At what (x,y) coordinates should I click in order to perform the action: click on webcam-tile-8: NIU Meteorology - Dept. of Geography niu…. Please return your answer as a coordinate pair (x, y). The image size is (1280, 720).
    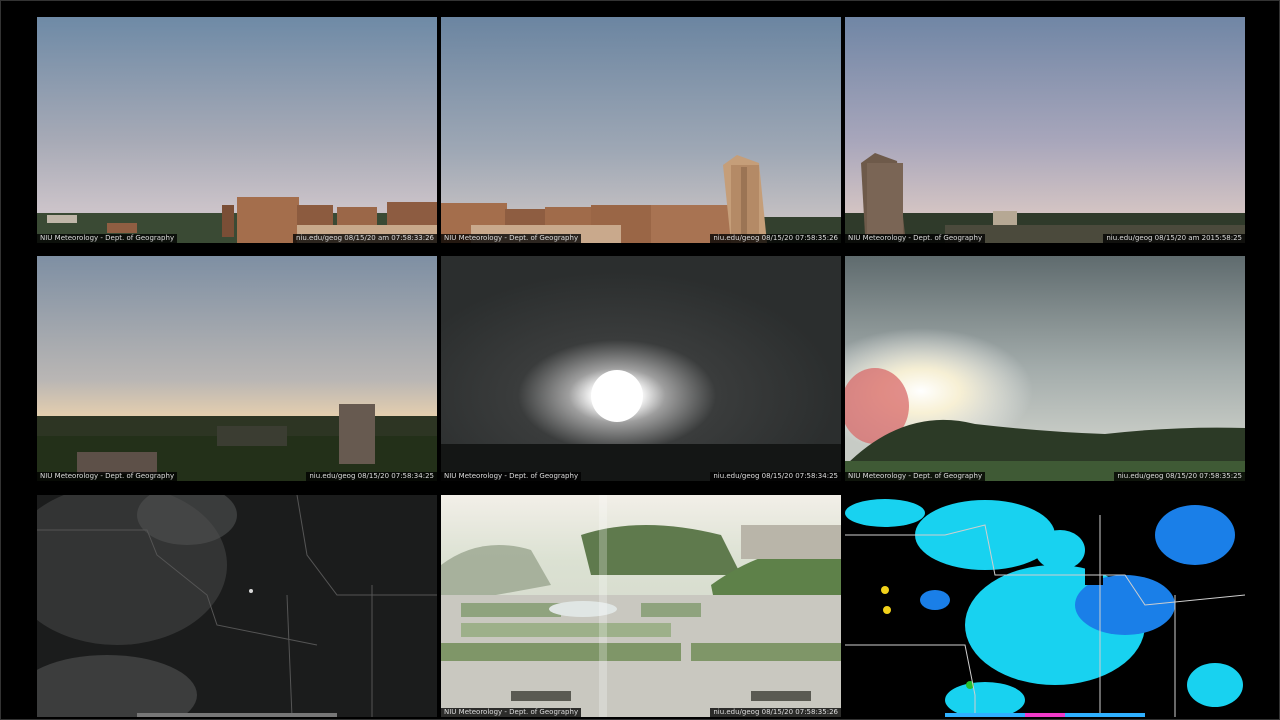
    Looking at the image, I should click on (641, 606).